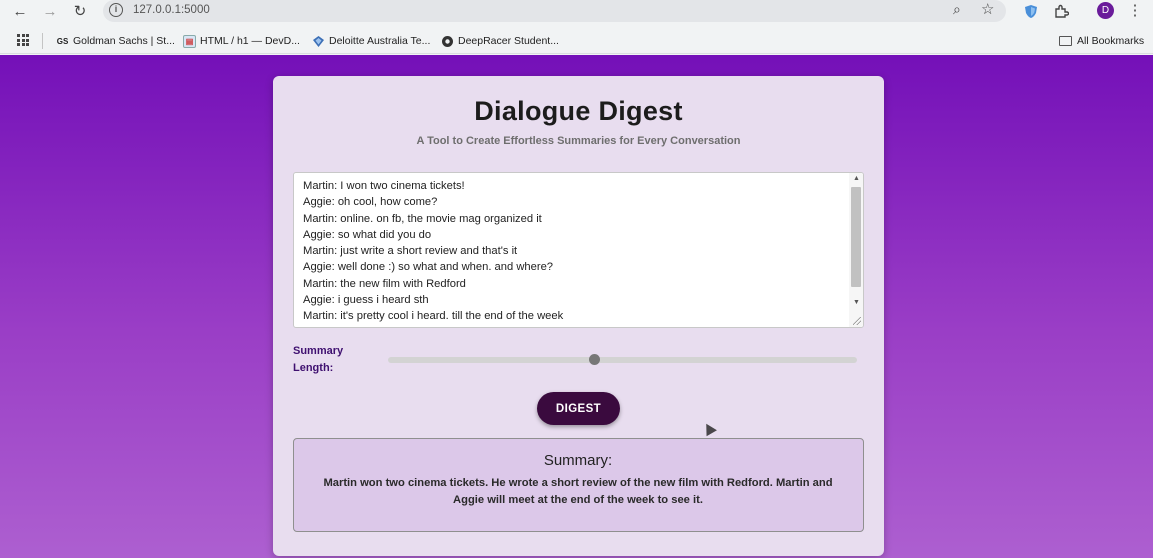  What do you see at coordinates (1111, 41) in the screenshot?
I see `all-bookmarks-label: All Bookmarks` at bounding box center [1111, 41].